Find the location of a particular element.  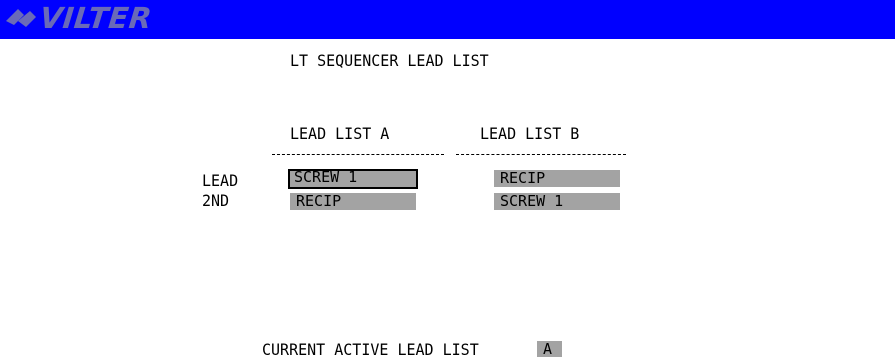

current-active-lead-list-label: CURRENT ACTIVE LEAD LIST is located at coordinates (370, 349).